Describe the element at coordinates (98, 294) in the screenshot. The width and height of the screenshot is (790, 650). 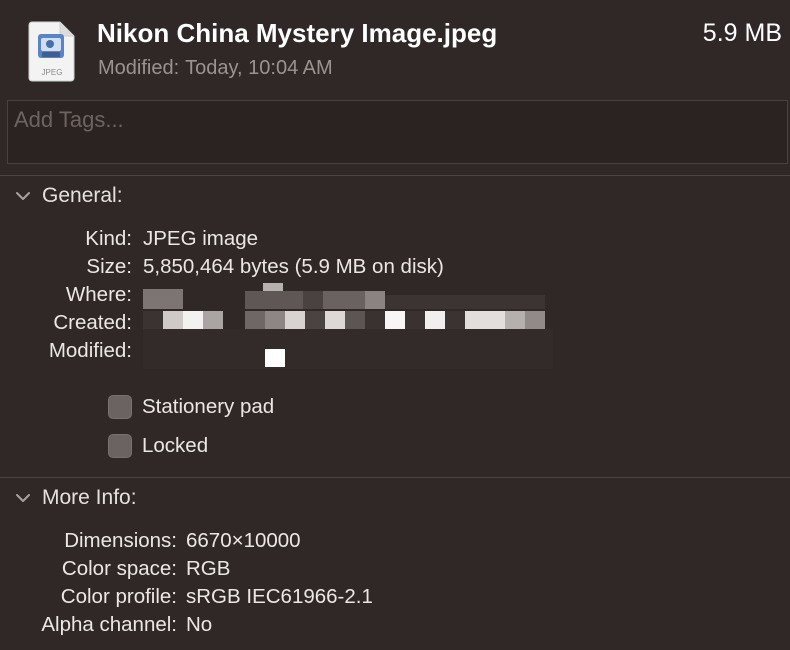
I see `where-label: Where:` at that location.